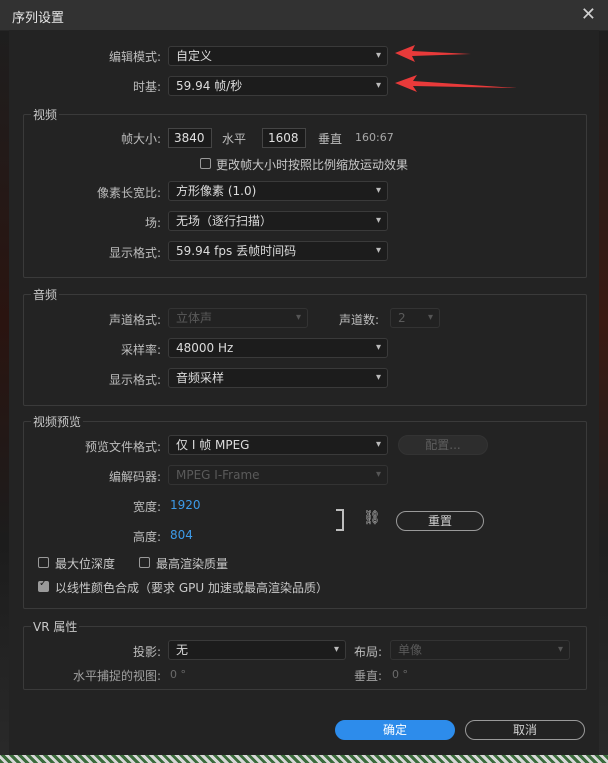  Describe the element at coordinates (191, 588) in the screenshot. I see `linear-color-label: 以线性颜色合成（要求 GPU 加速或最高渲染品质）` at that location.